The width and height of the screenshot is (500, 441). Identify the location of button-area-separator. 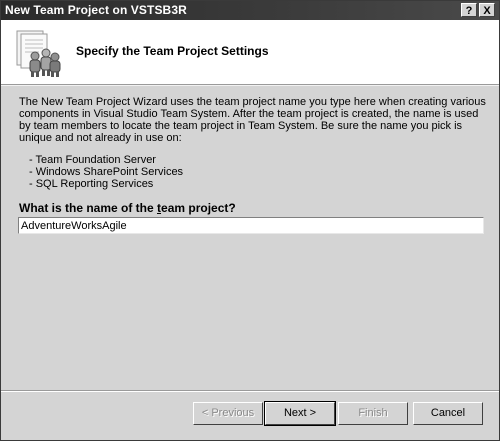
(250, 391).